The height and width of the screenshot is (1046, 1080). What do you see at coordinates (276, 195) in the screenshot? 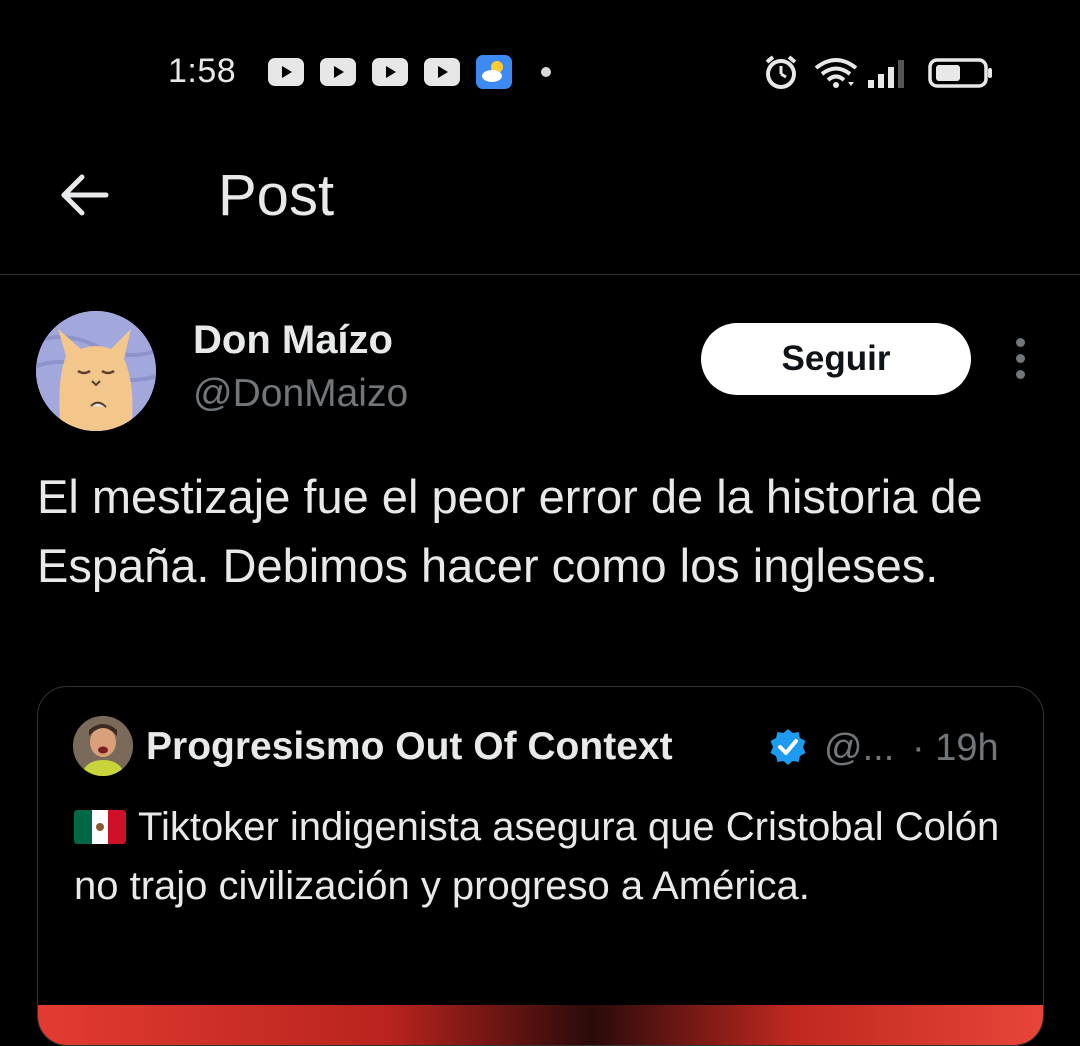
I see `page-title: Post` at bounding box center [276, 195].